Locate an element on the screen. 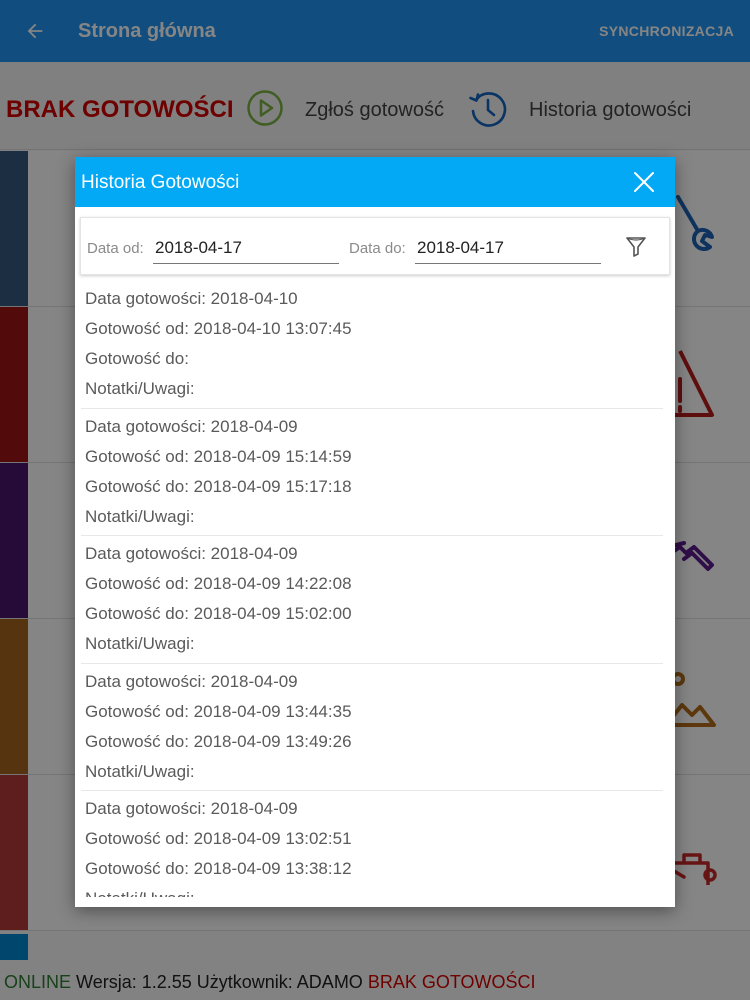 The image size is (750, 1000). dialog-header: Historia Gotowości is located at coordinates (375, 182).